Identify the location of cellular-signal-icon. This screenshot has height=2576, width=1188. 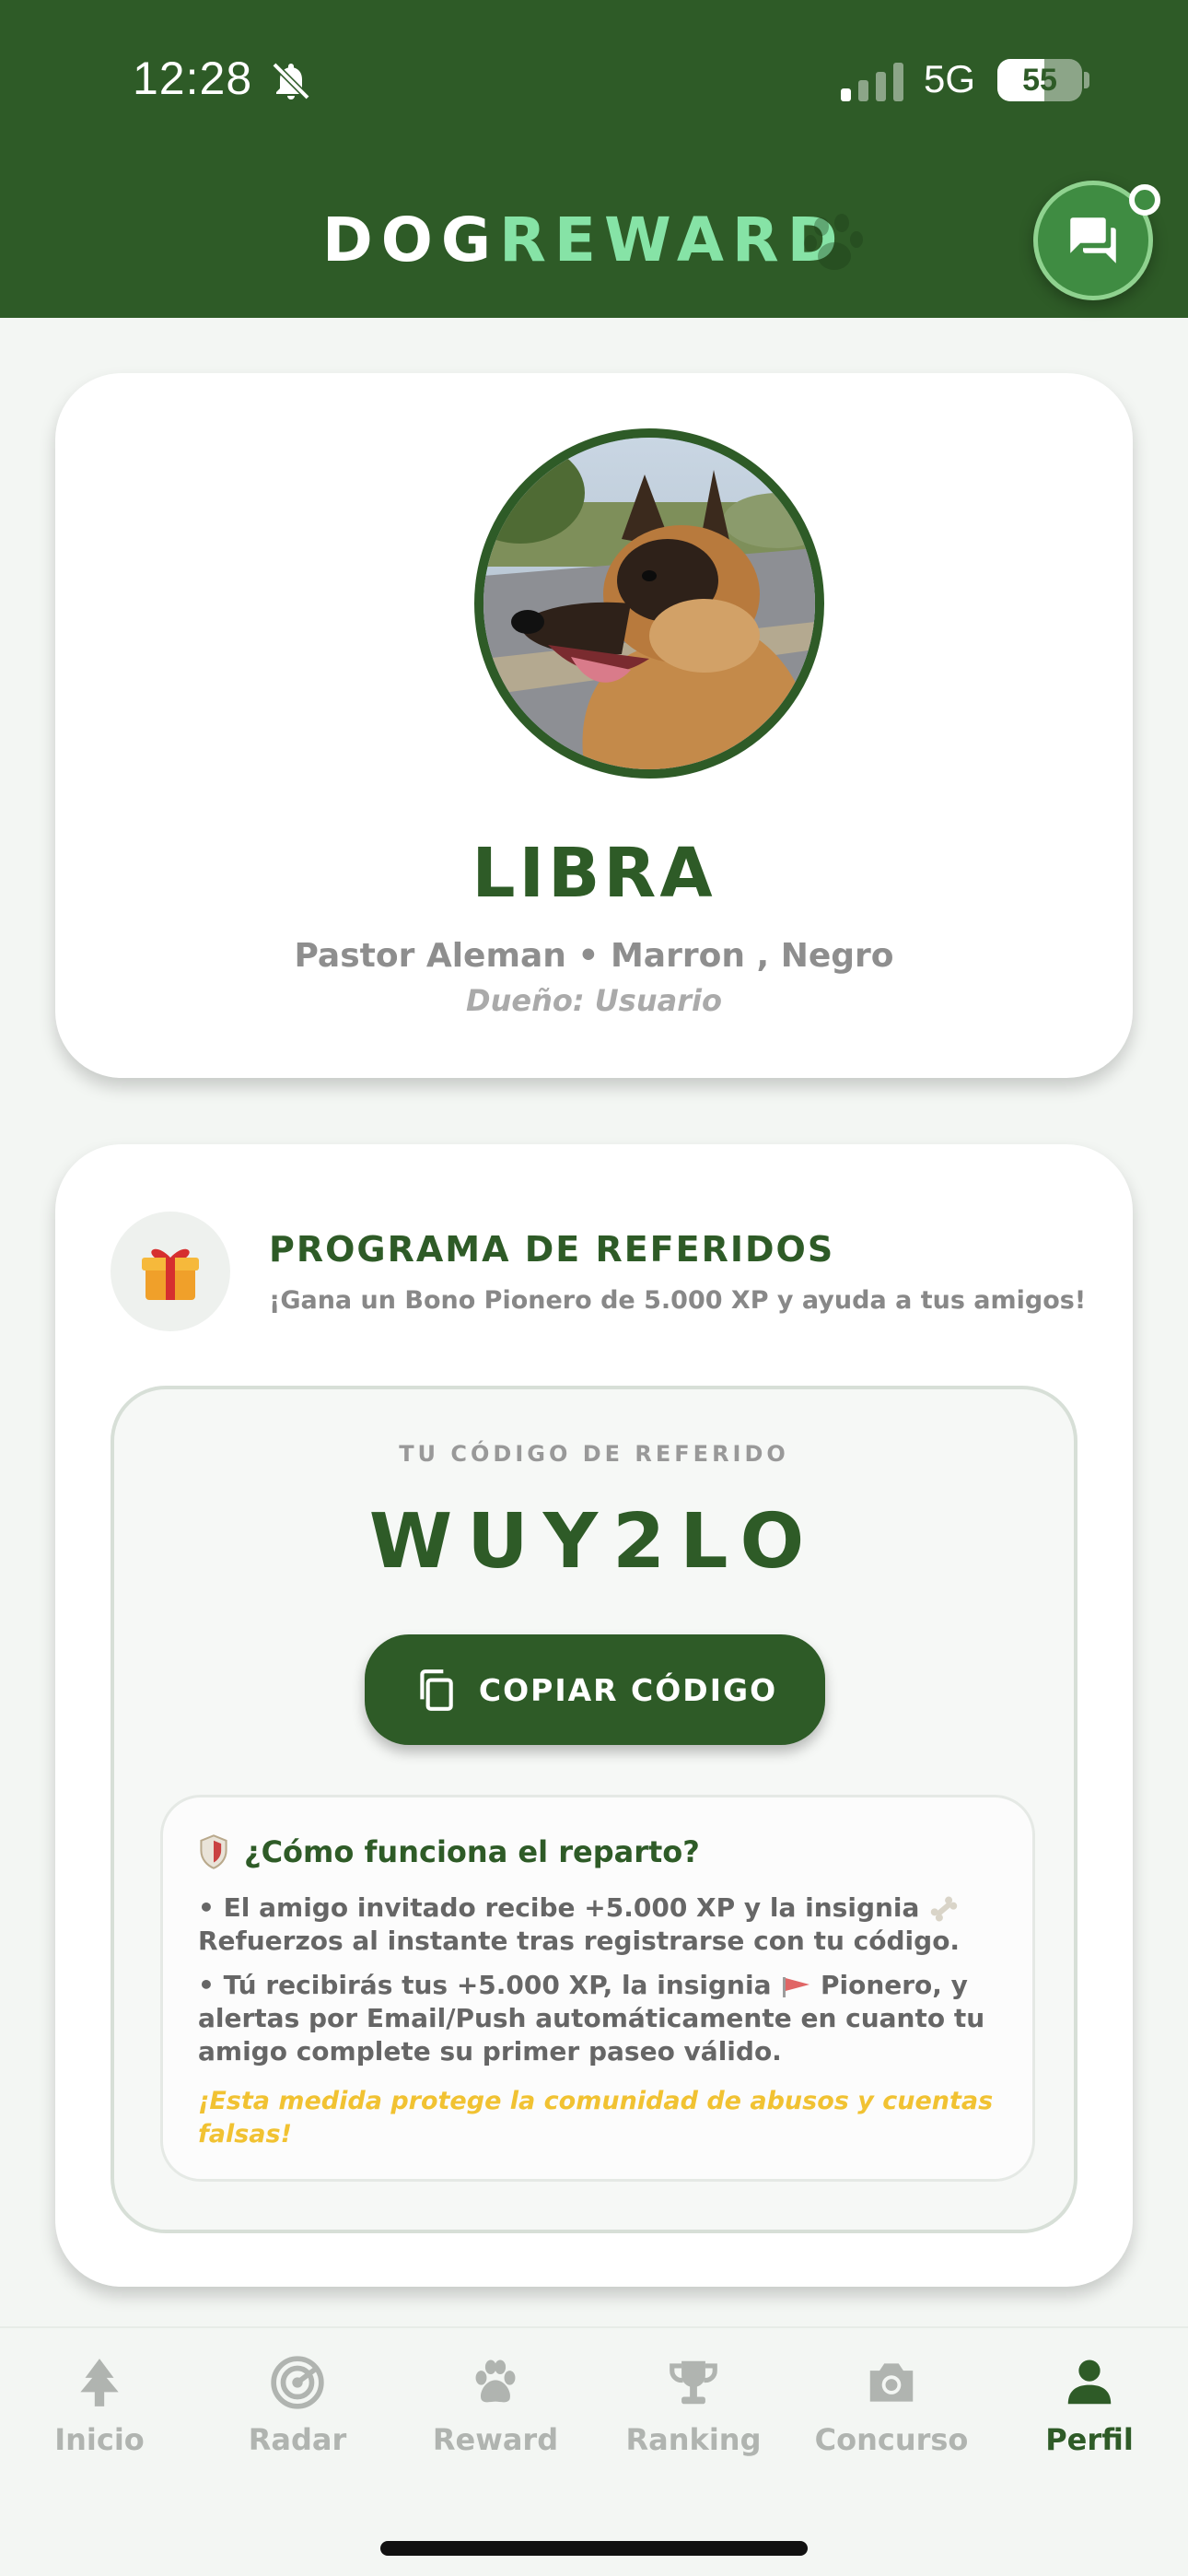
(872, 82).